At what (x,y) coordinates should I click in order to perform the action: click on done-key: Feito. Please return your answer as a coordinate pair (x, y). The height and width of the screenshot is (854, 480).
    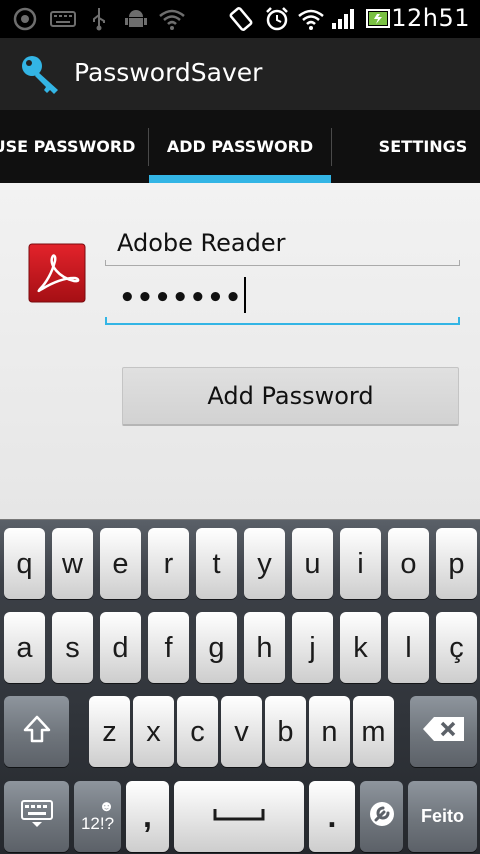
    Looking at the image, I should click on (442, 816).